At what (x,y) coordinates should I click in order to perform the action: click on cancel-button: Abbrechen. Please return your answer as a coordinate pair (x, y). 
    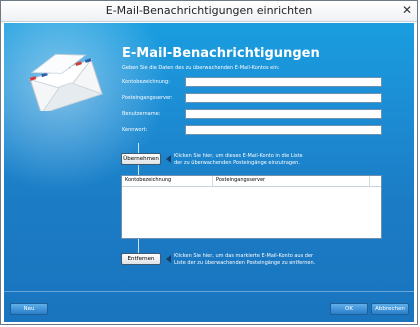
    Looking at the image, I should click on (390, 309).